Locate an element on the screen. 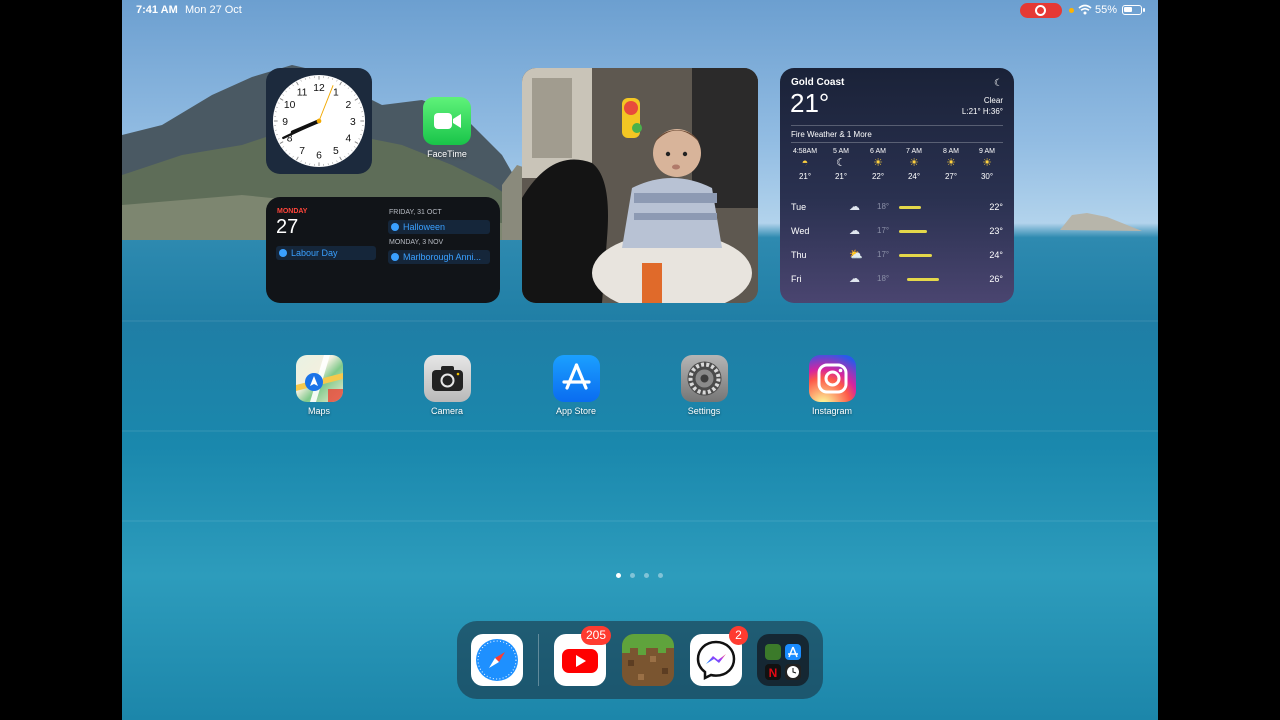  daily-high: 24° is located at coordinates (996, 255).